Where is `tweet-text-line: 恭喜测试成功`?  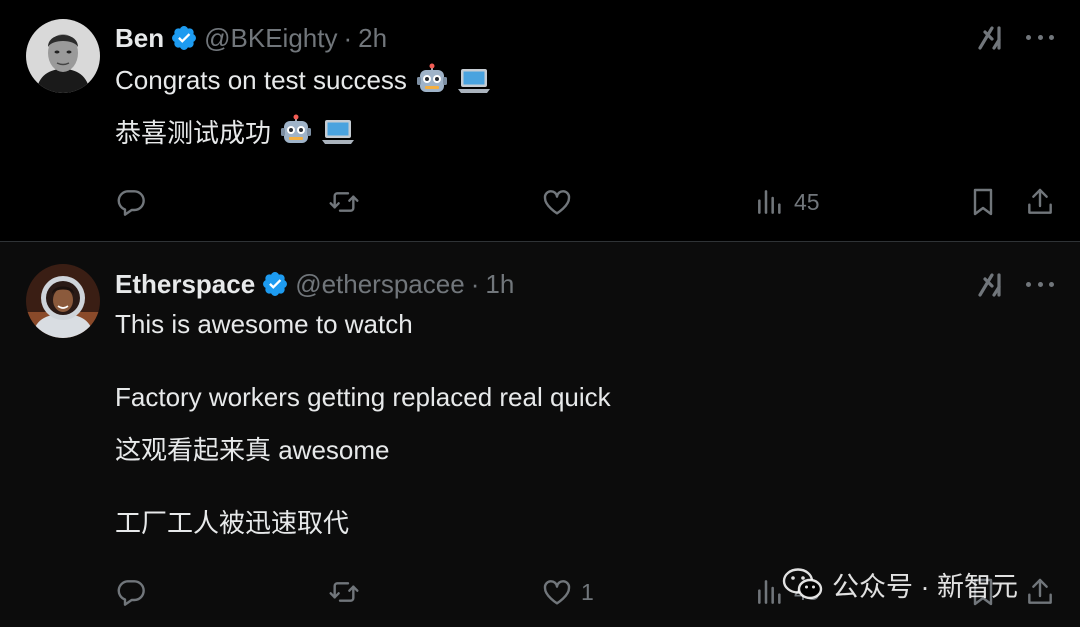
tweet-text-line: 恭喜测试成功 is located at coordinates (235, 131).